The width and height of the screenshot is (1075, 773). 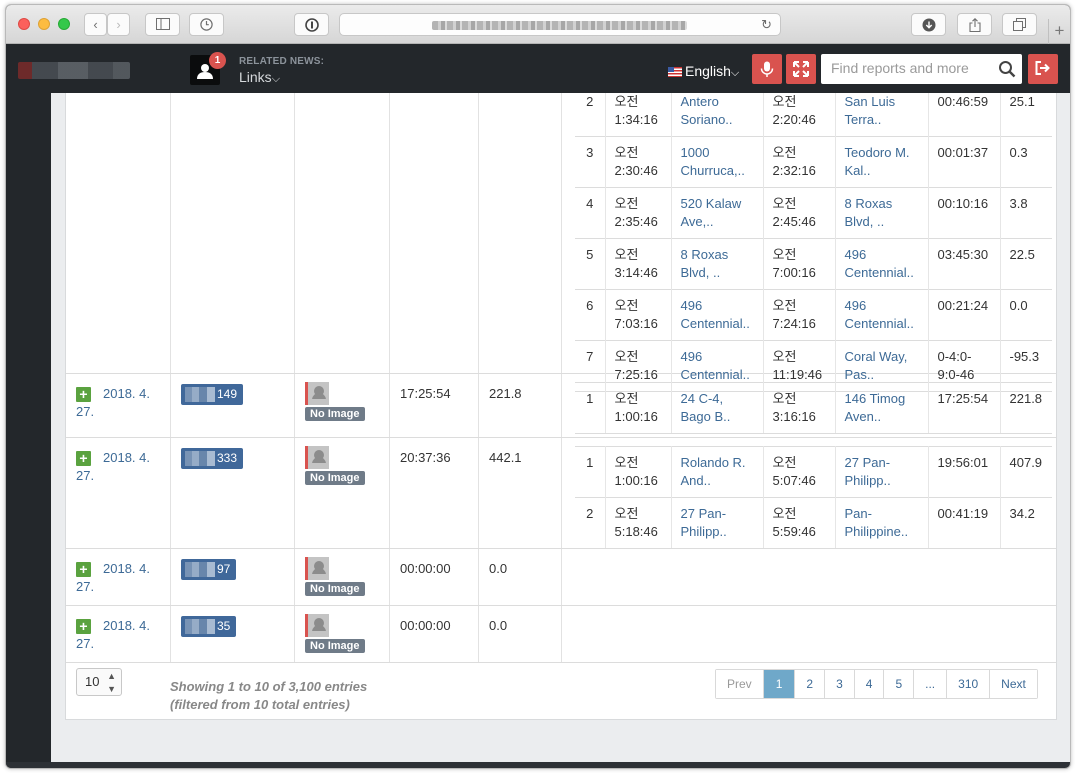 I want to click on tabs-overview-button, so click(x=1019, y=24).